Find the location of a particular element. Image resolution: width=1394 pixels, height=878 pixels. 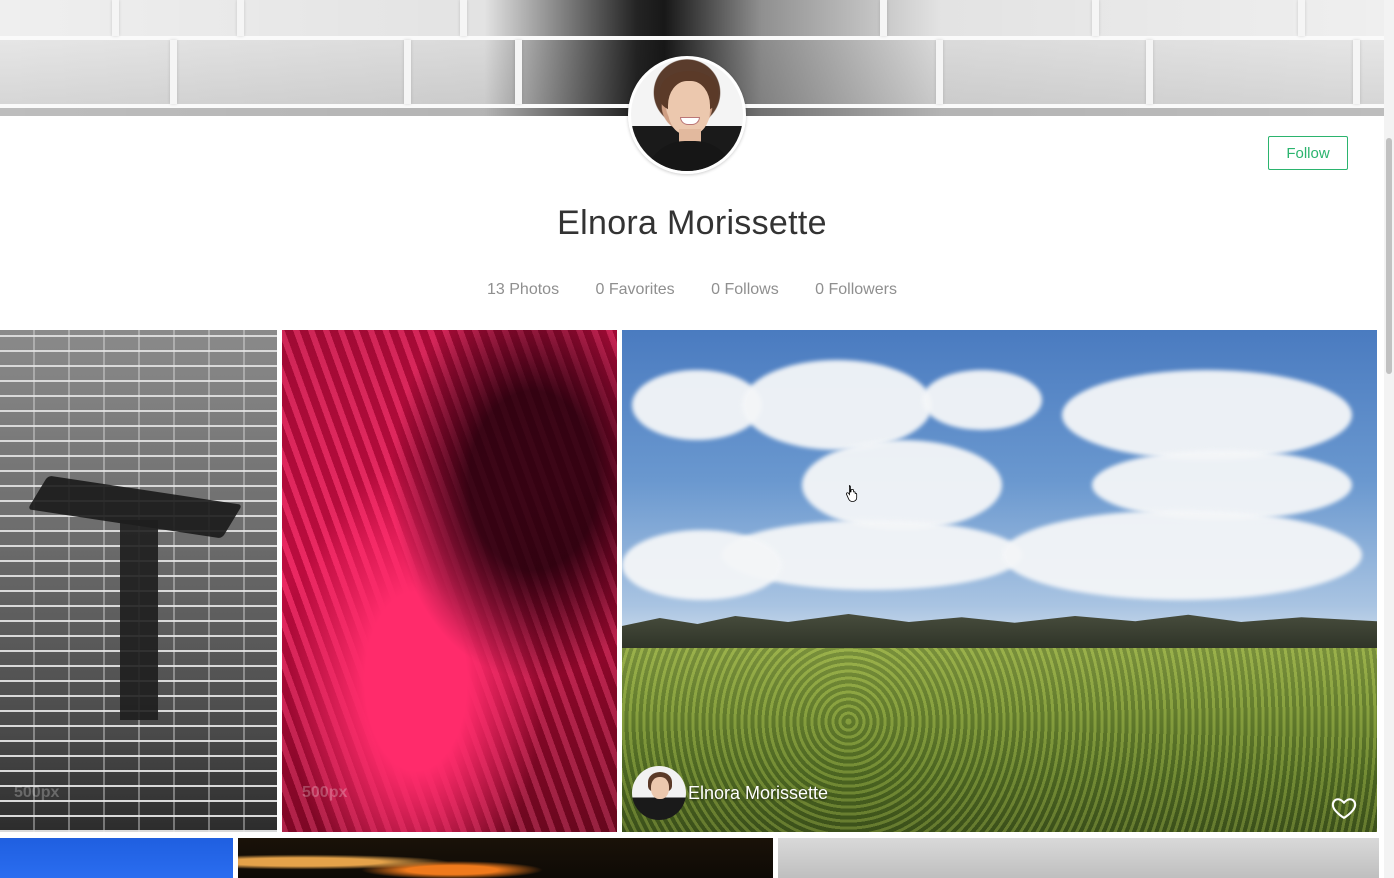

avatar-face is located at coordinates (689, 108).